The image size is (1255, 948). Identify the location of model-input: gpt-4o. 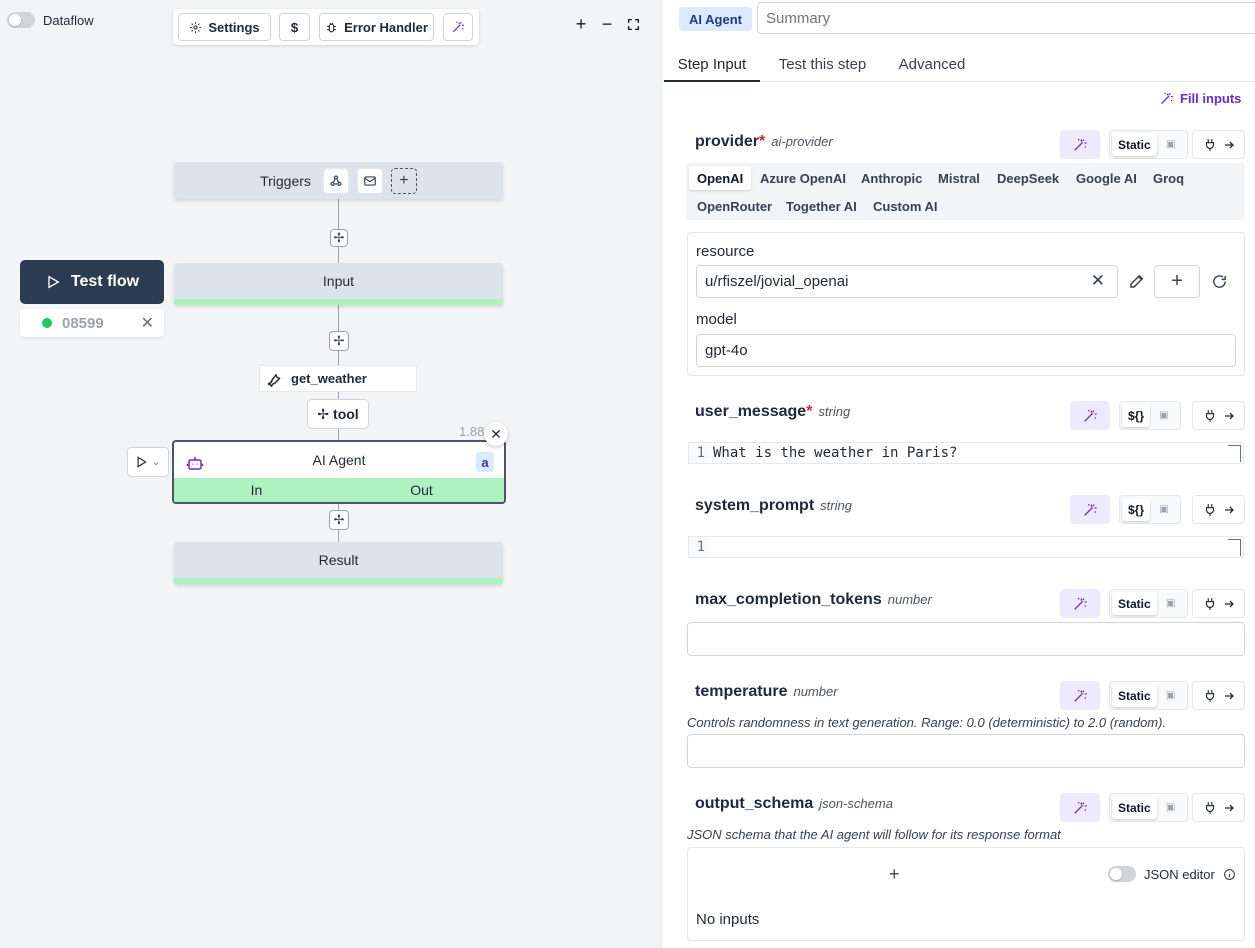
(966, 350).